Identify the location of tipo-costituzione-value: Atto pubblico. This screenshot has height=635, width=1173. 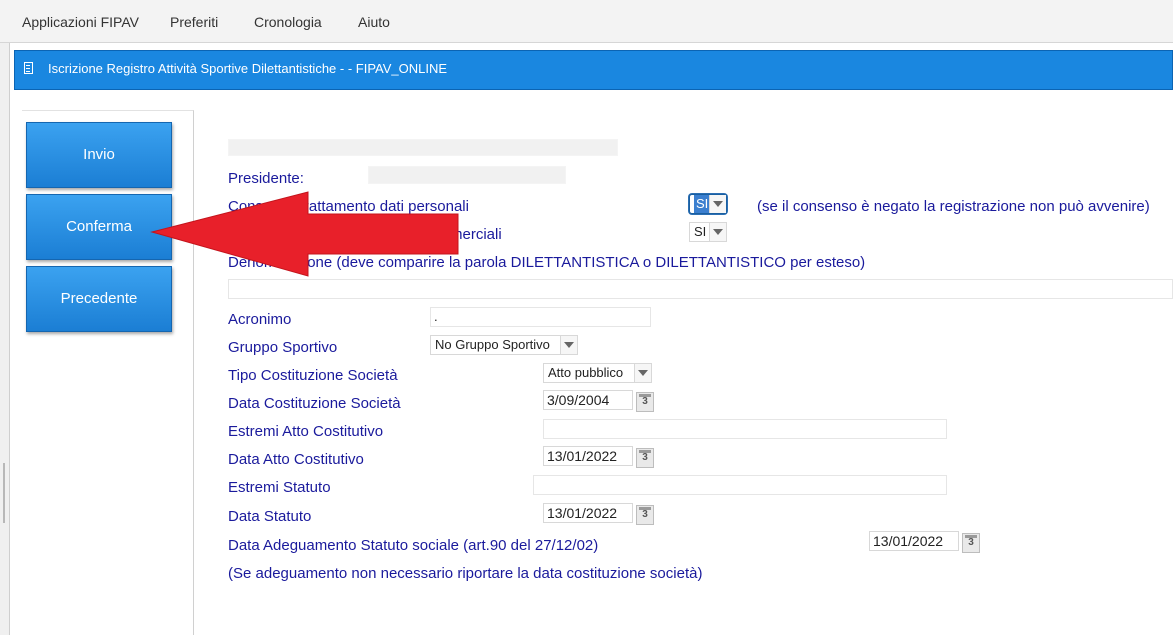
(586, 372).